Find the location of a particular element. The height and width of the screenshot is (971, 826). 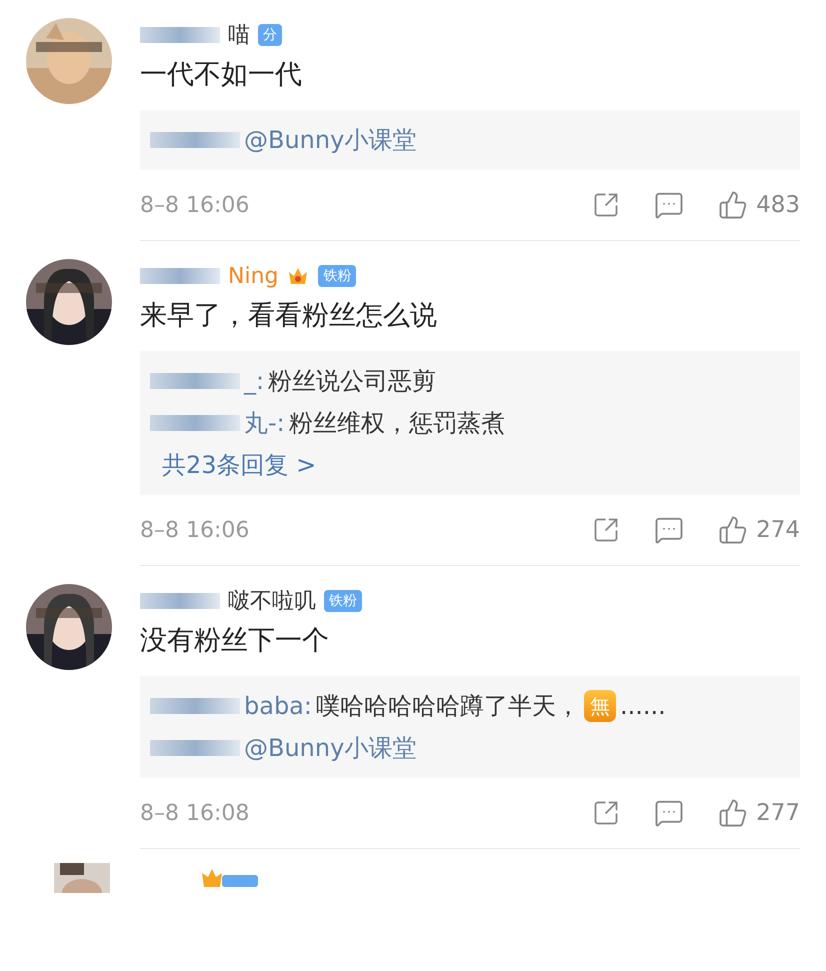

reply-text: 粉丝维权，惩罚蒸煮 is located at coordinates (396, 423).